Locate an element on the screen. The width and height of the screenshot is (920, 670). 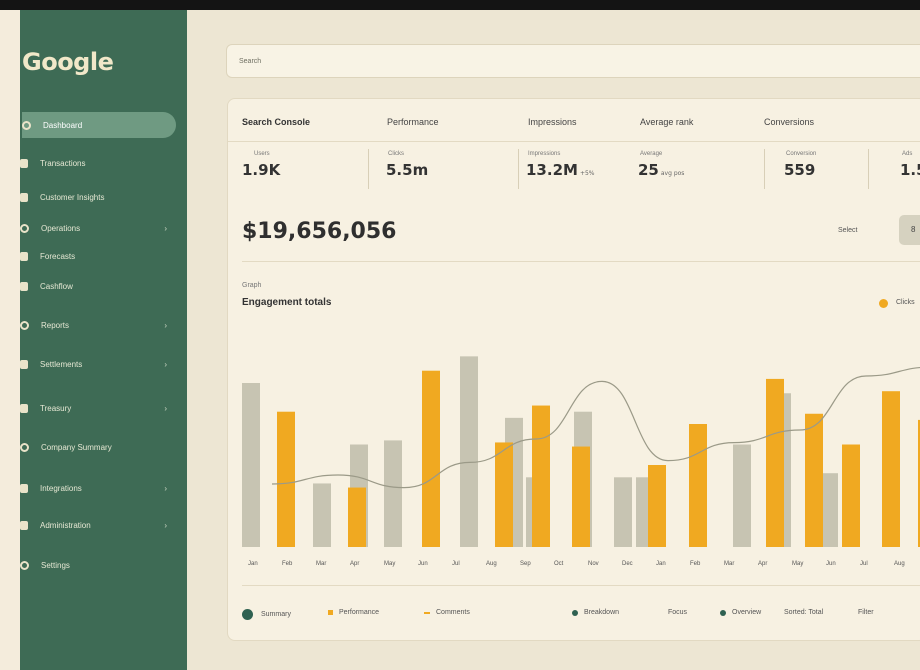
footer-summary: Summary is located at coordinates (266, 614).